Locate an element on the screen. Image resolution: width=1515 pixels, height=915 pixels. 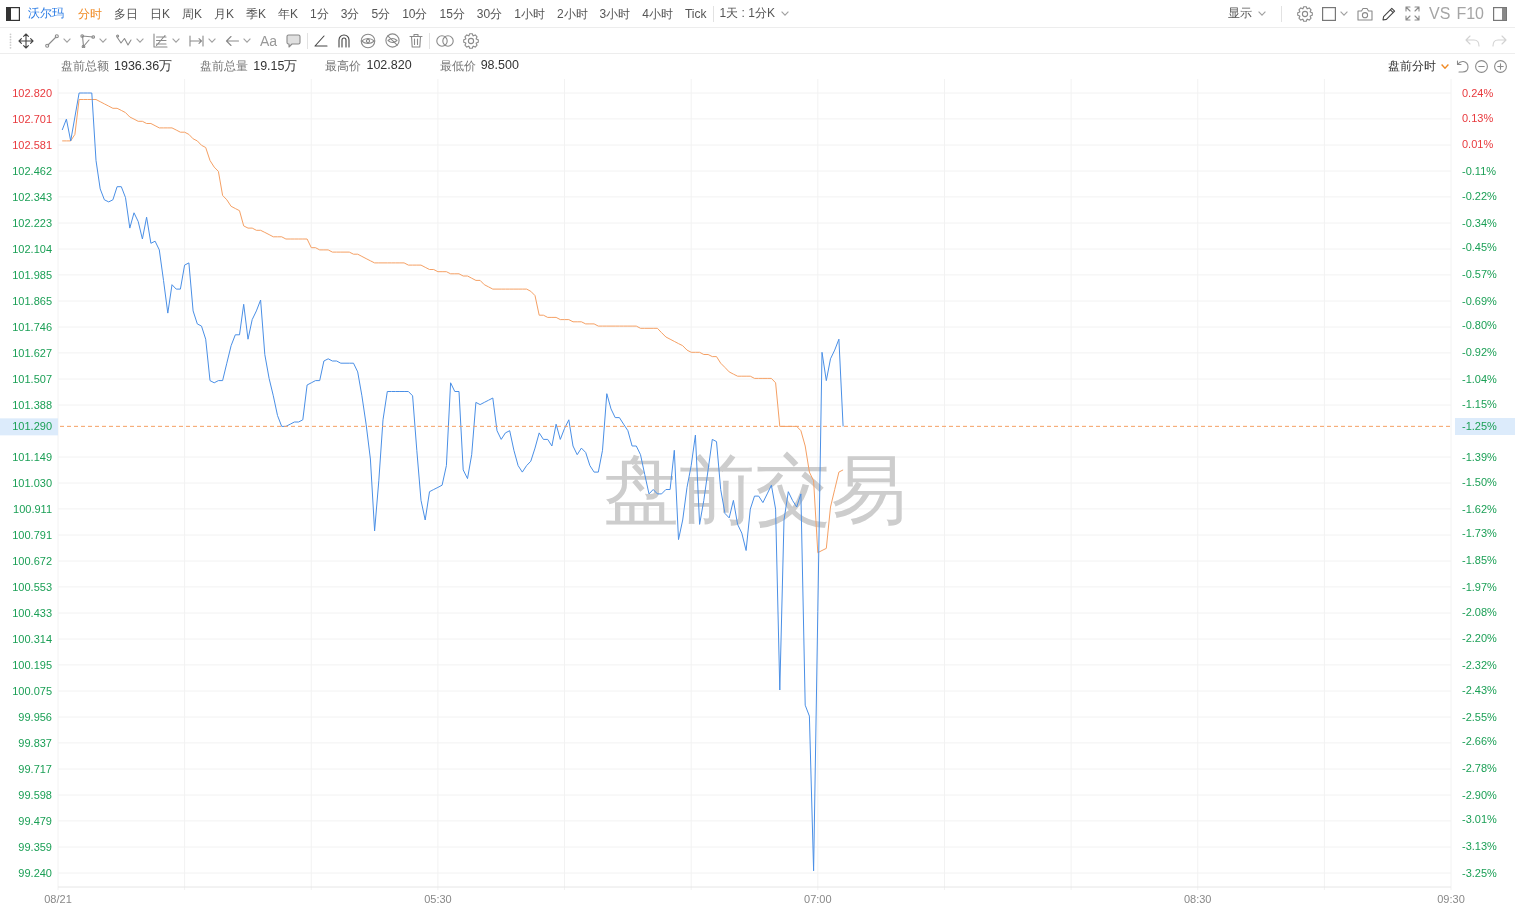
period-tab: 月K is located at coordinates (224, 13).